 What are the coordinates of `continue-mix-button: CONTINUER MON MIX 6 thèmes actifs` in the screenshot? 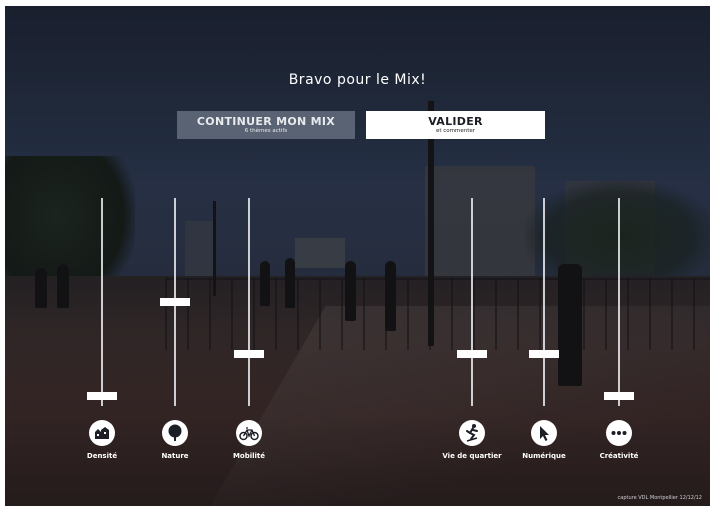 It's located at (266, 125).